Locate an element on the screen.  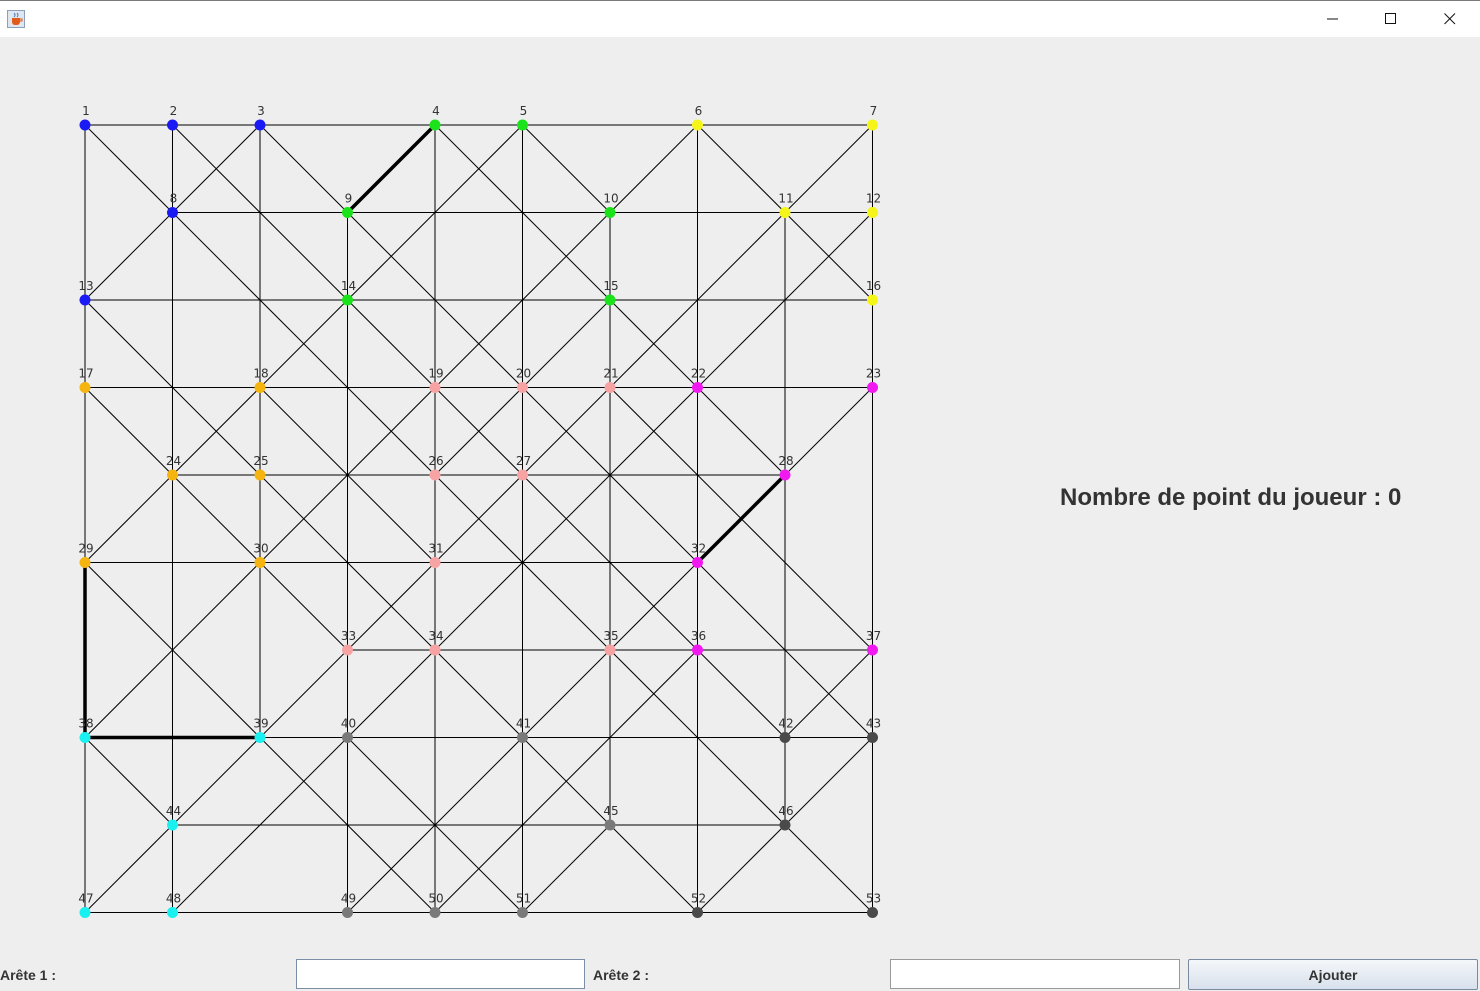
java-coffee-cup-icon is located at coordinates (16, 19).